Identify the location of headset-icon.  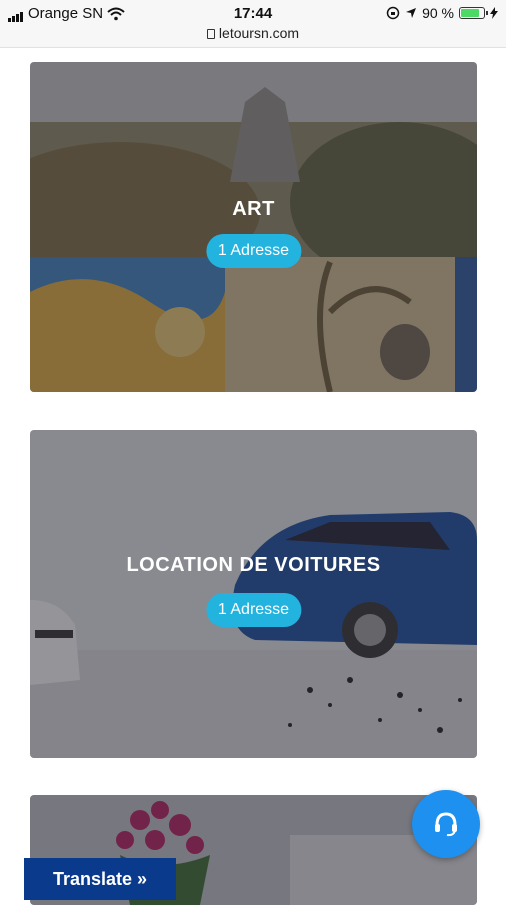
(446, 824).